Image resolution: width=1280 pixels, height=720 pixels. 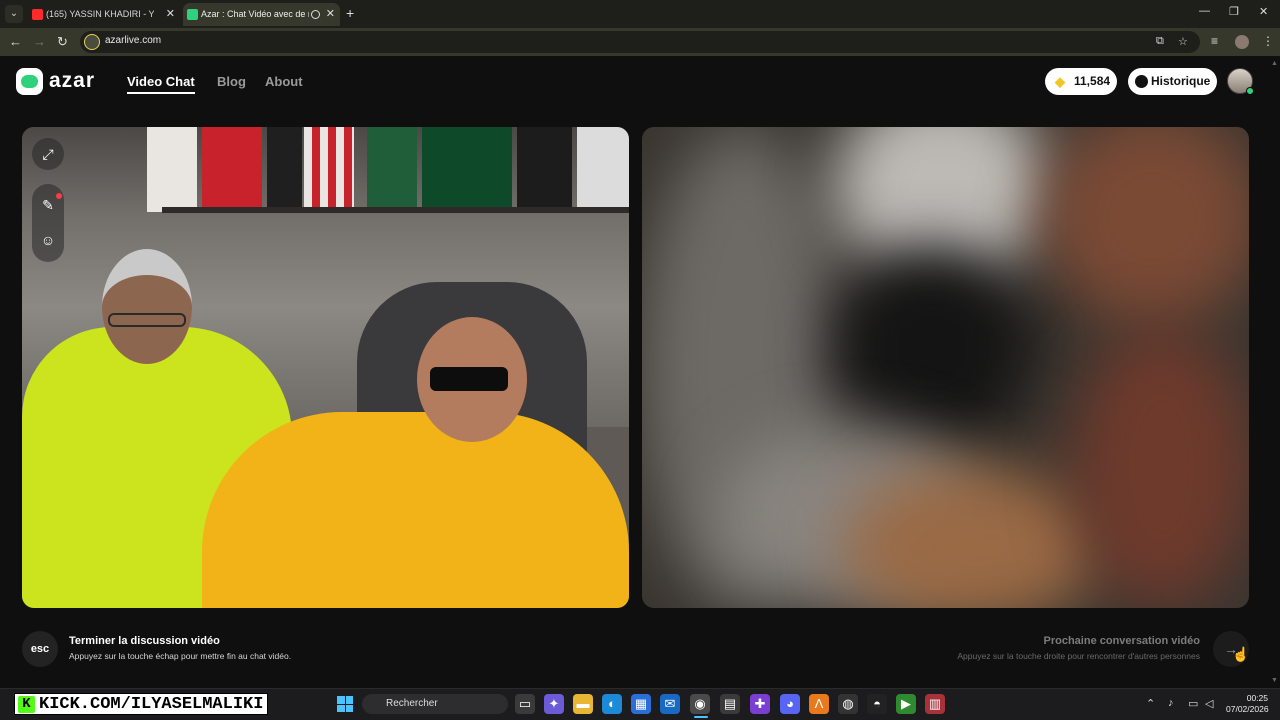 What do you see at coordinates (583, 704) in the screenshot?
I see `file-explorer-icon: ▬` at bounding box center [583, 704].